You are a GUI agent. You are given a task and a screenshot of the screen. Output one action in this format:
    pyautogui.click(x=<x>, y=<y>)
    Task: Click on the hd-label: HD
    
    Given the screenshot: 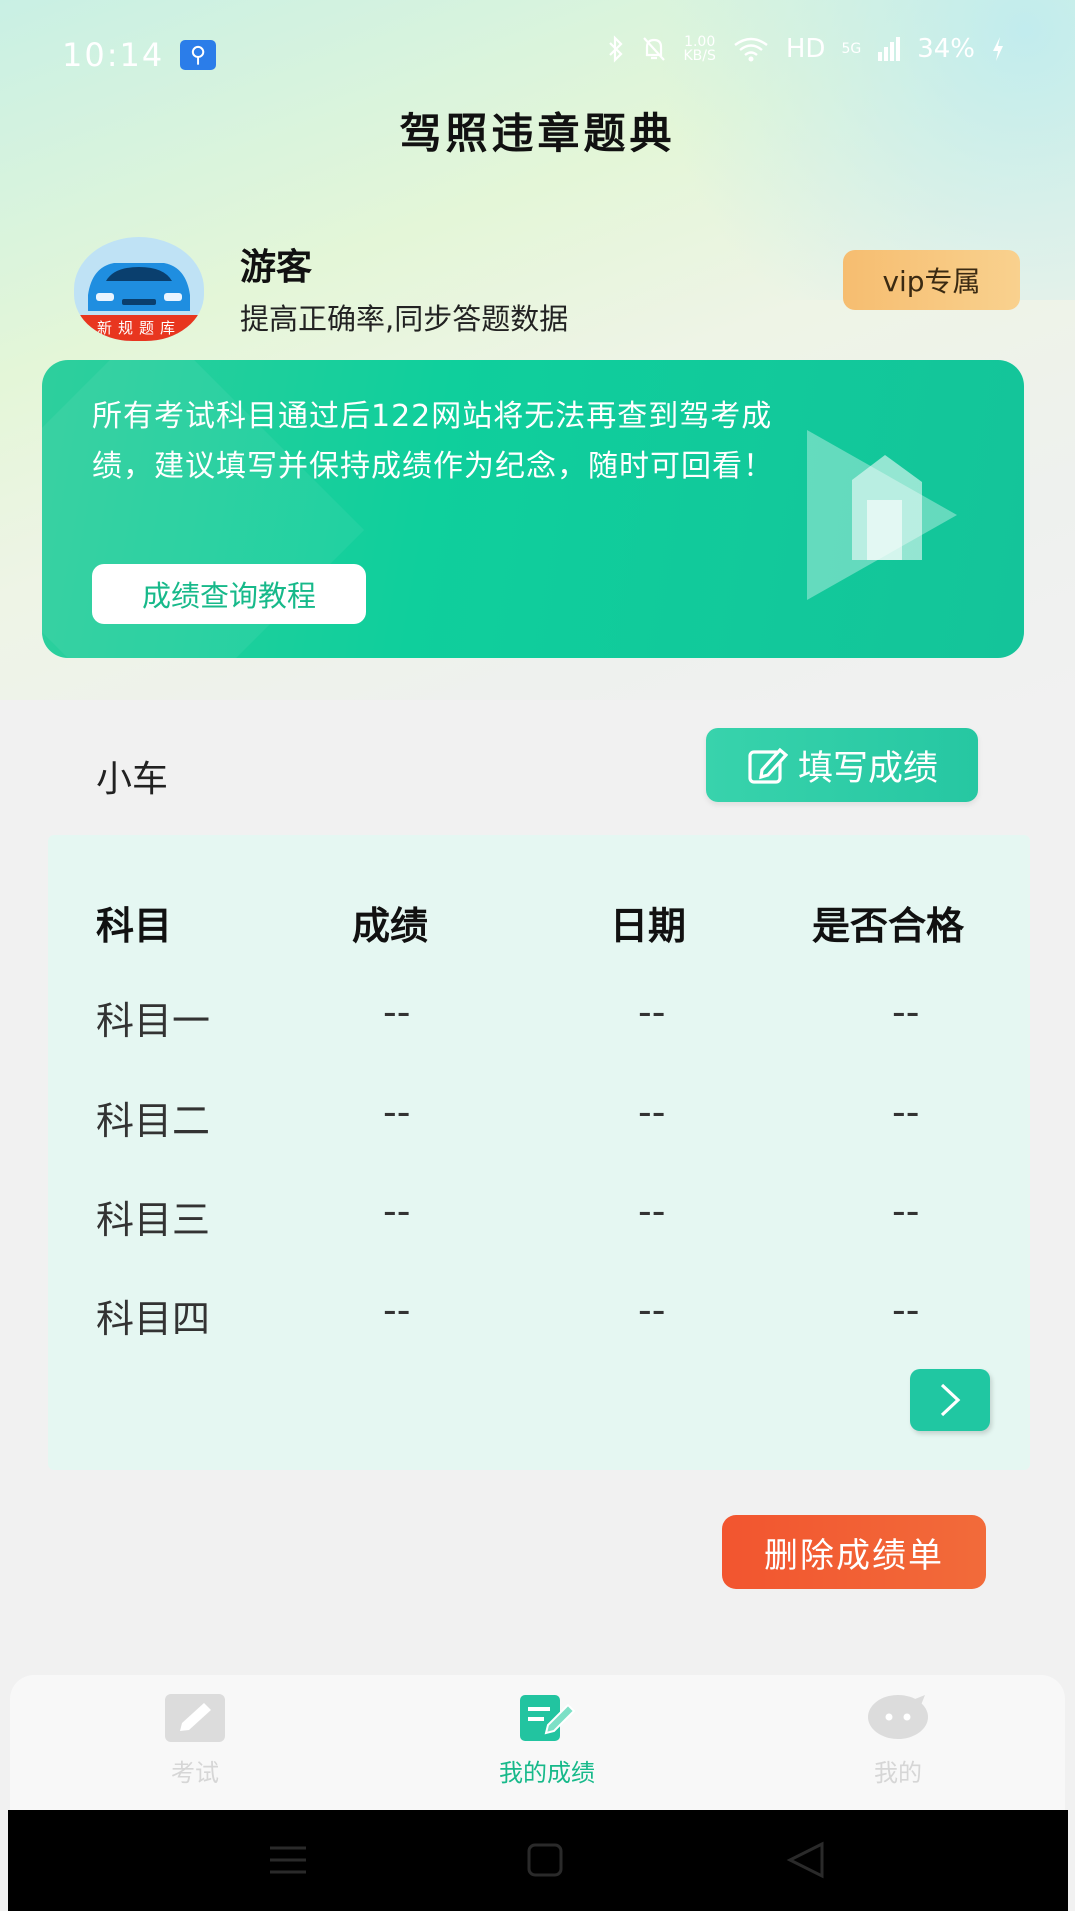 What is the action you would take?
    pyautogui.click(x=805, y=49)
    